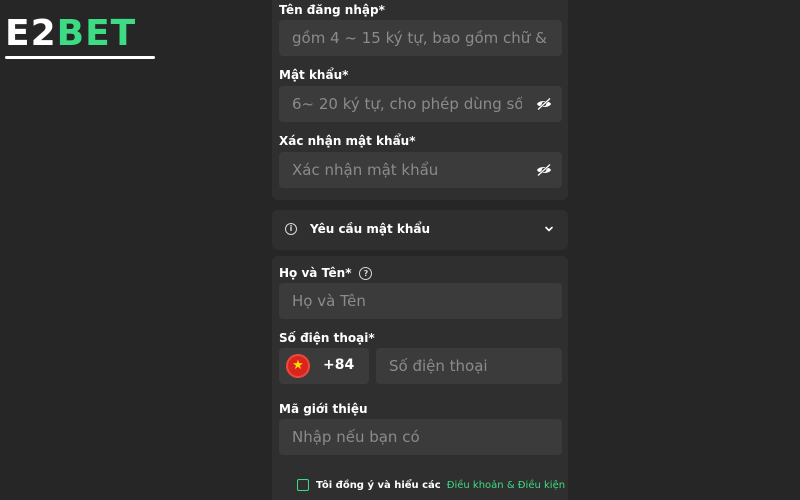 Image resolution: width=800 pixels, height=500 pixels. I want to click on confirm-password-placeholder: Xác nhận mật khẩu, so click(365, 170).